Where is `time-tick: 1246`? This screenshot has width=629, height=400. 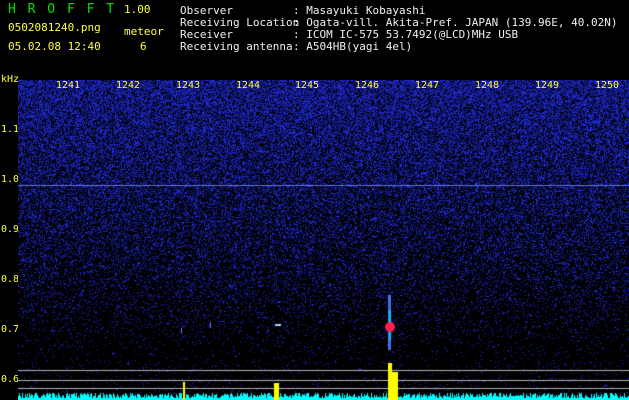 time-tick: 1246 is located at coordinates (367, 85).